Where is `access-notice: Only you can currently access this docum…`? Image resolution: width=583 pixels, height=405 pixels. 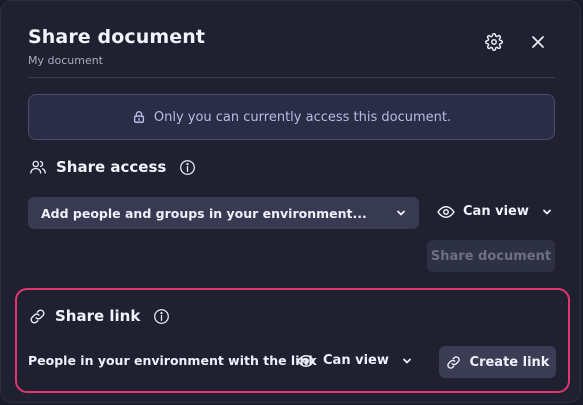
access-notice: Only you can currently access this docum… is located at coordinates (291, 117).